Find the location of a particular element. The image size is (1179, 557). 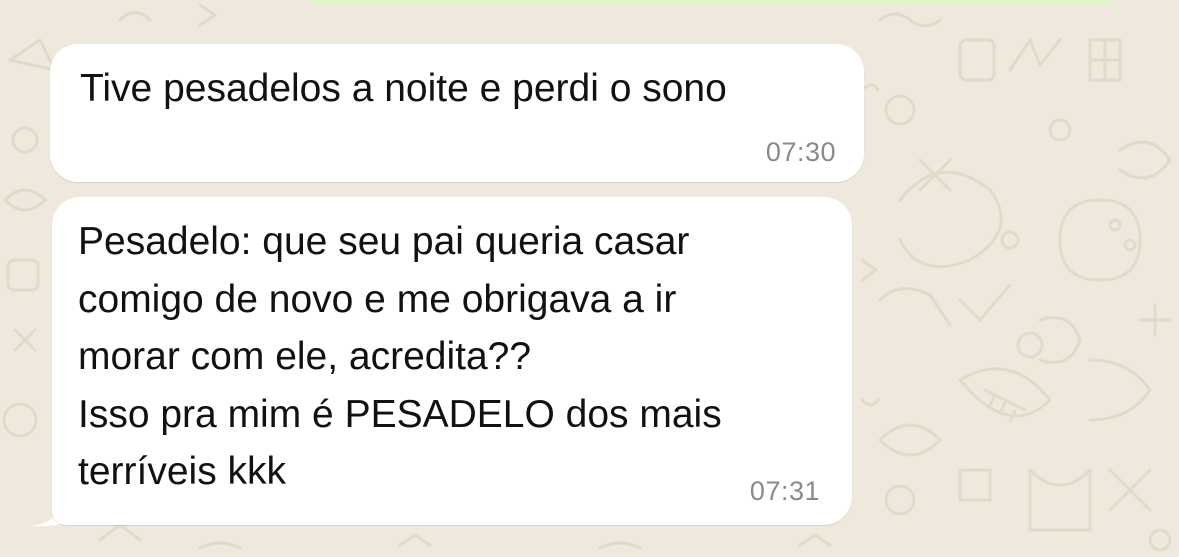

previous-outgoing-bubble is located at coordinates (710, 2).